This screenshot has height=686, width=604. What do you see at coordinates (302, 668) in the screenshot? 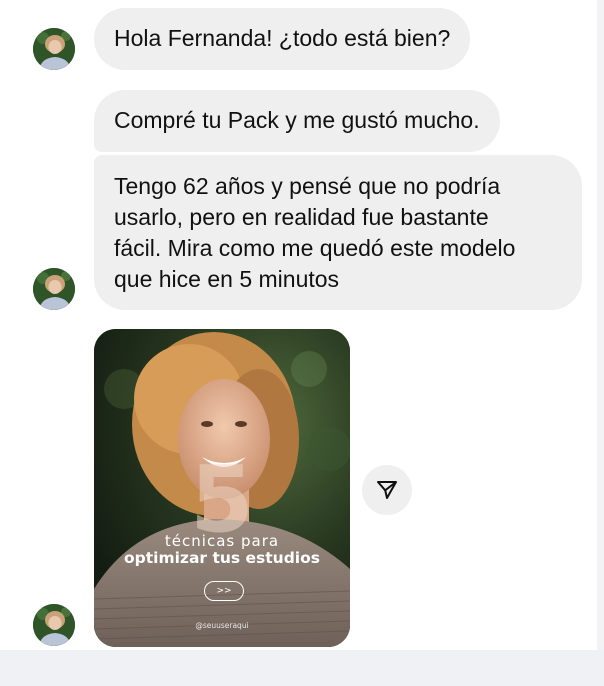
I see `composer-area` at bounding box center [302, 668].